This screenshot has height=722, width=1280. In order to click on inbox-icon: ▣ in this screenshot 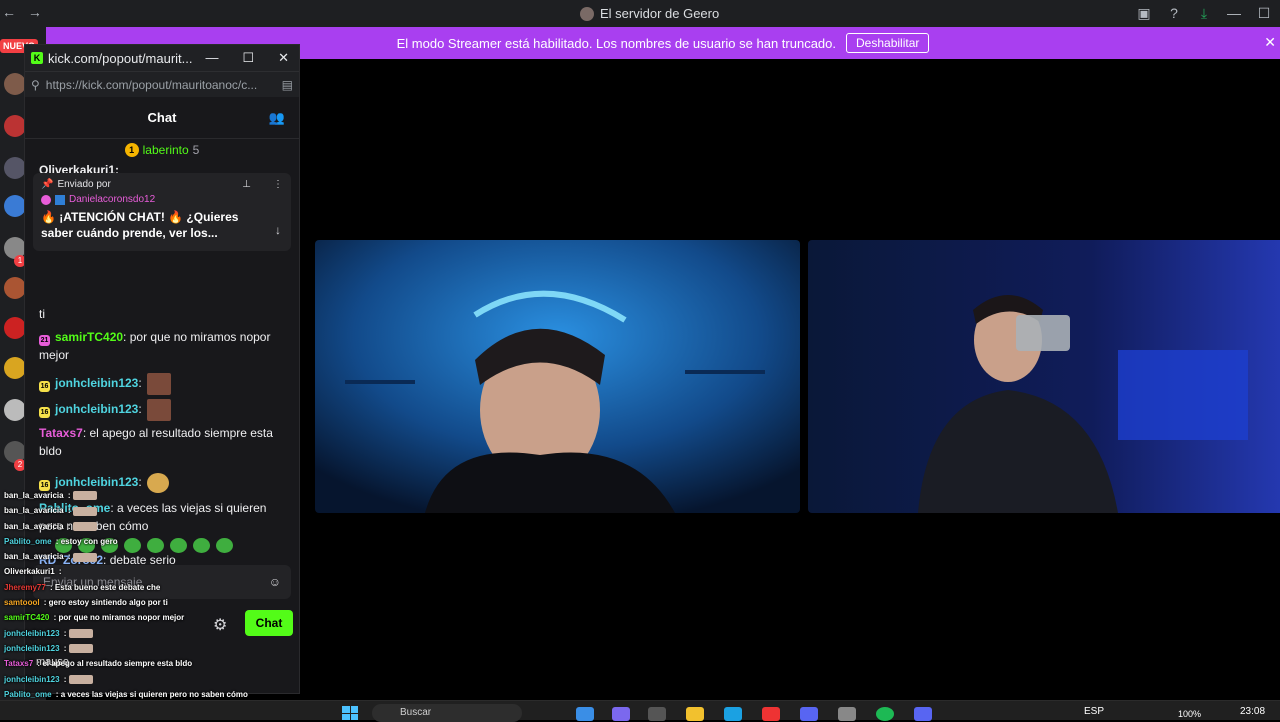, I will do `click(1144, 13)`.